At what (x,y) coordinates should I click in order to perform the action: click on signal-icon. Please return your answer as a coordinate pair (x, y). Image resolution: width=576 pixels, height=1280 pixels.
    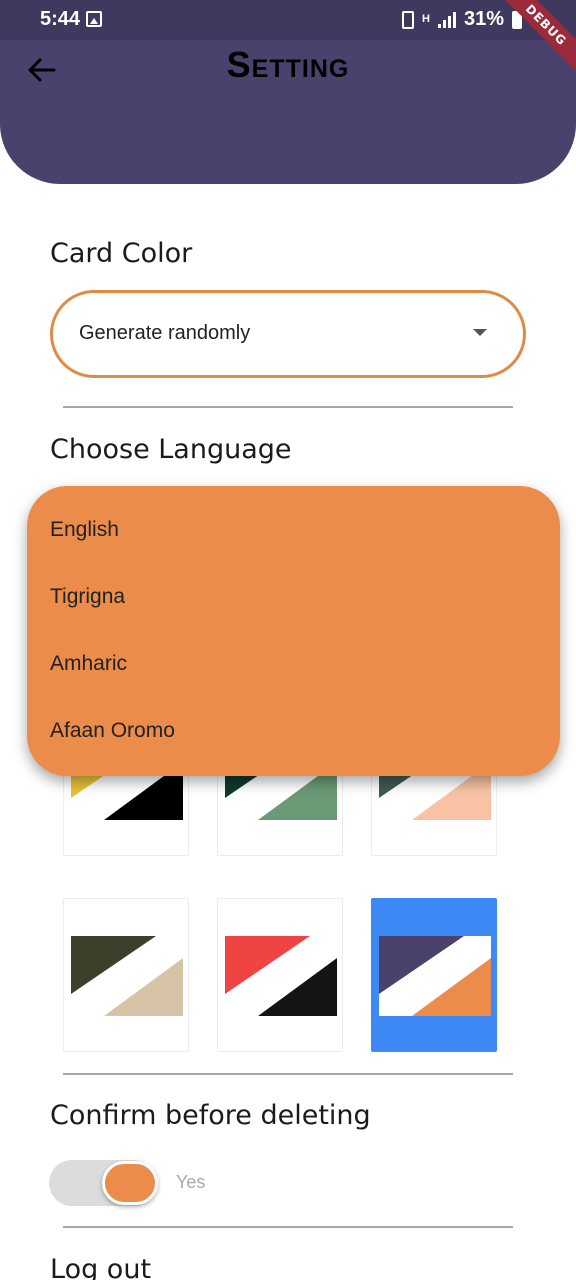
    Looking at the image, I should click on (446, 19).